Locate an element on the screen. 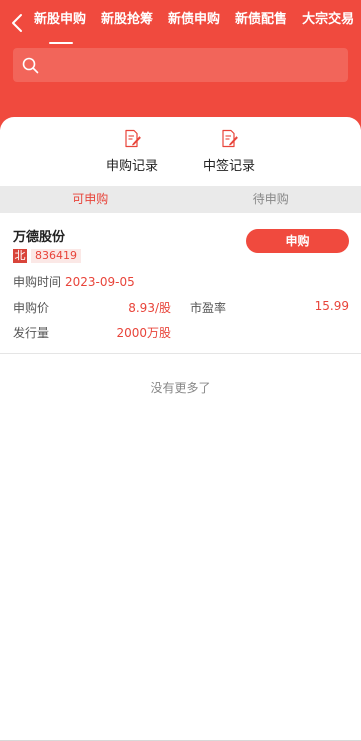 The image size is (361, 741). tab-pending: 待申购 is located at coordinates (271, 199).